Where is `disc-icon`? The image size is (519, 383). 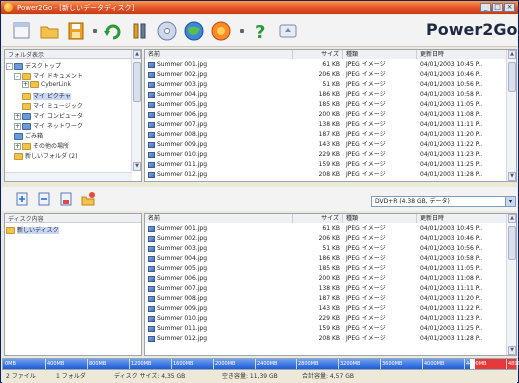 disc-icon is located at coordinates (167, 31).